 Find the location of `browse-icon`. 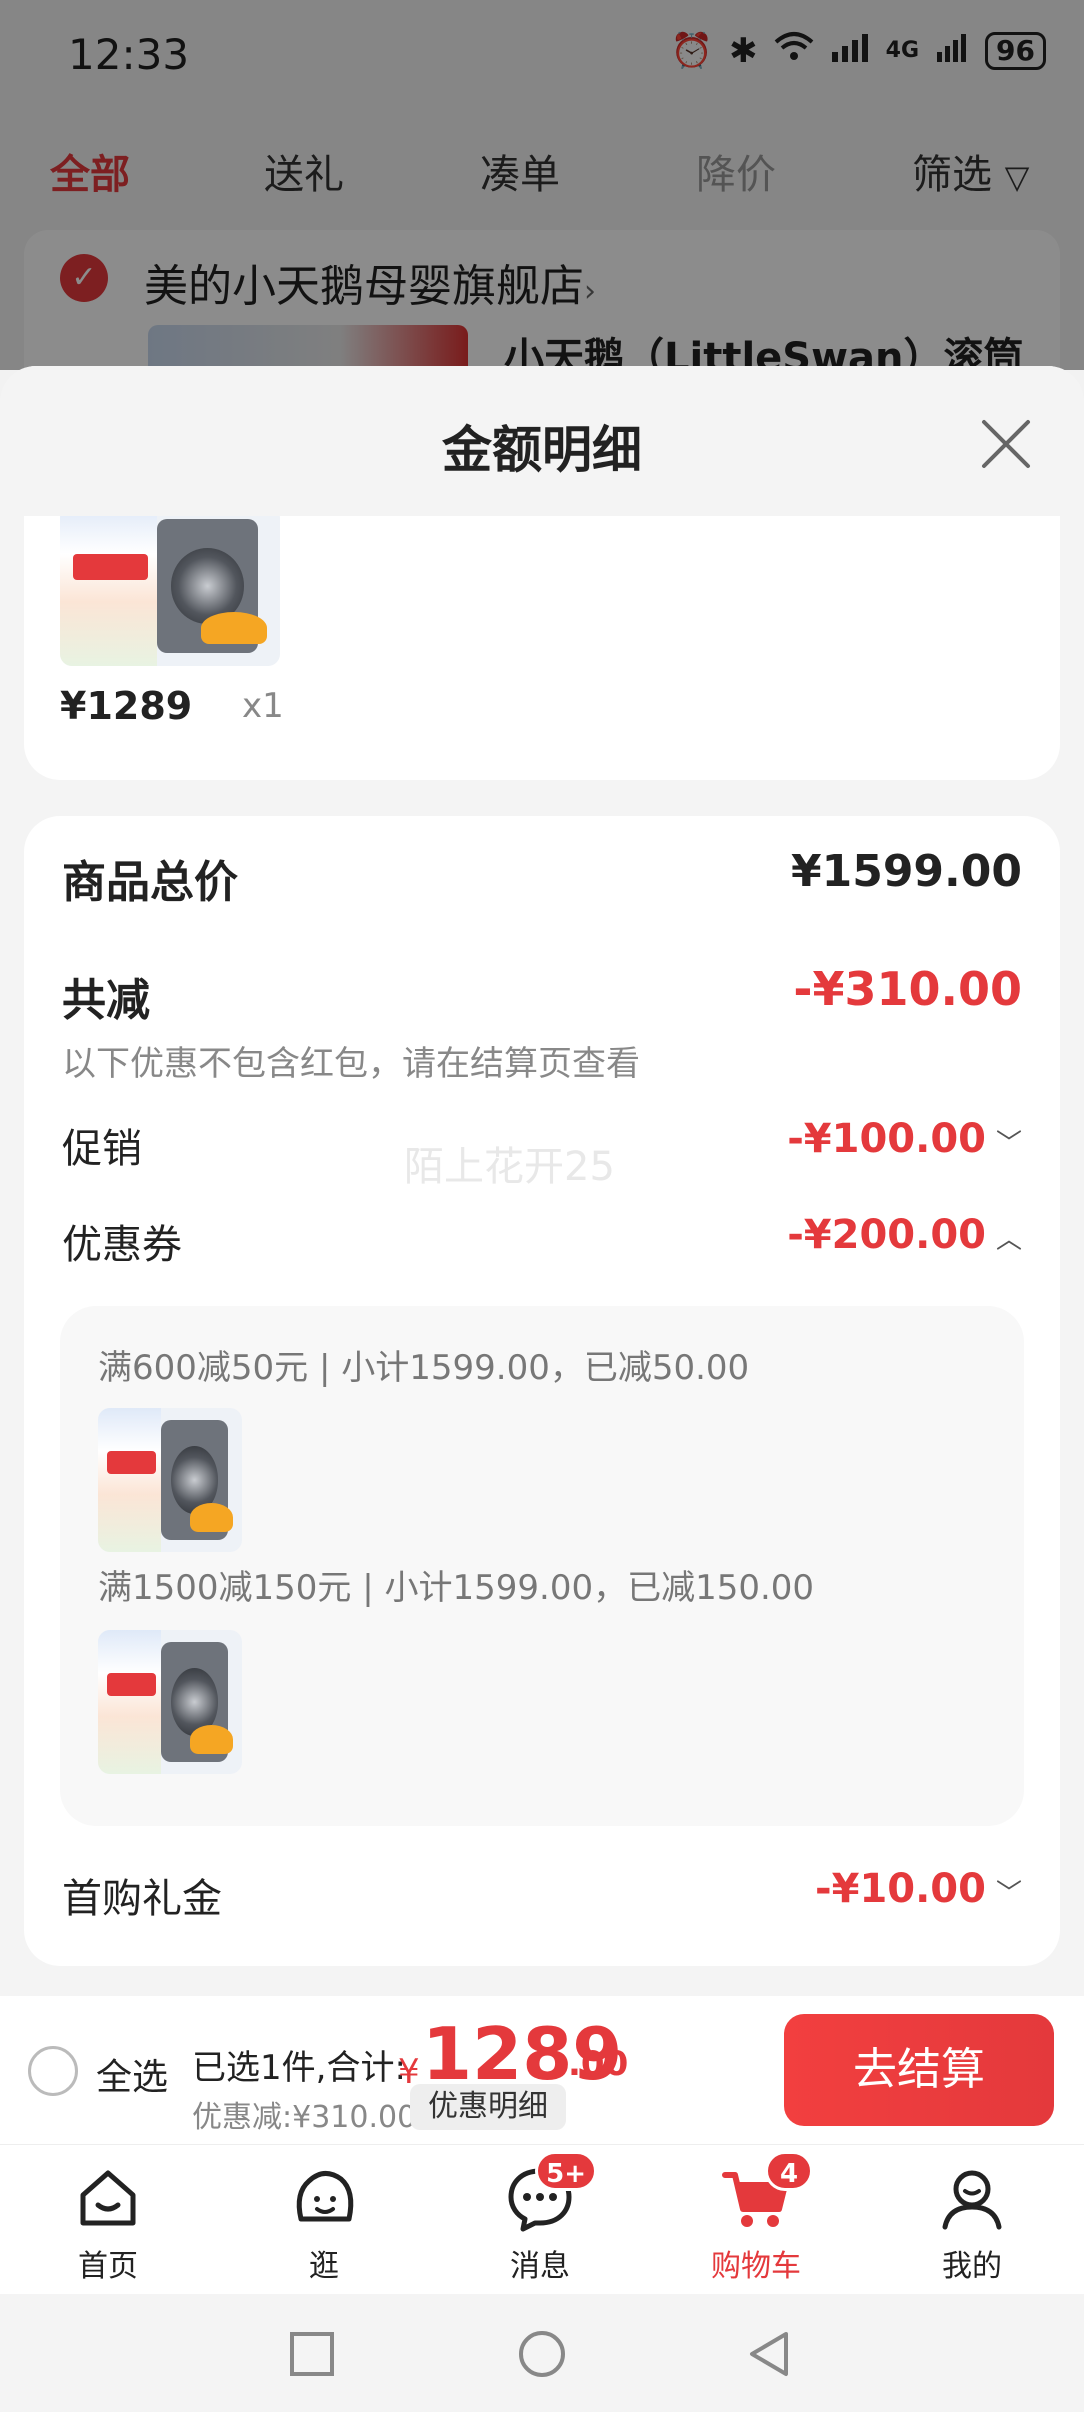

browse-icon is located at coordinates (324, 2198).